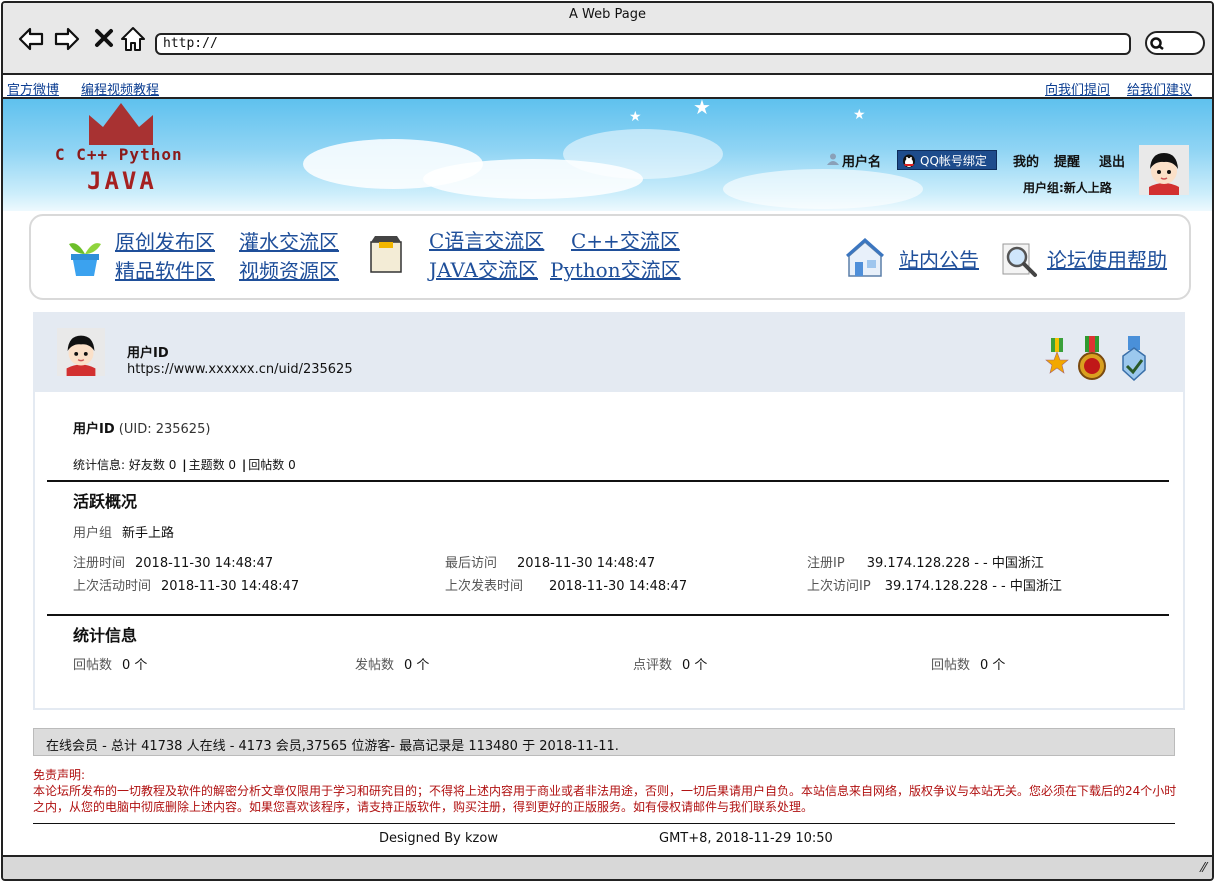  Describe the element at coordinates (289, 240) in the screenshot. I see `forum-chat-link: 灌水交流区` at that location.